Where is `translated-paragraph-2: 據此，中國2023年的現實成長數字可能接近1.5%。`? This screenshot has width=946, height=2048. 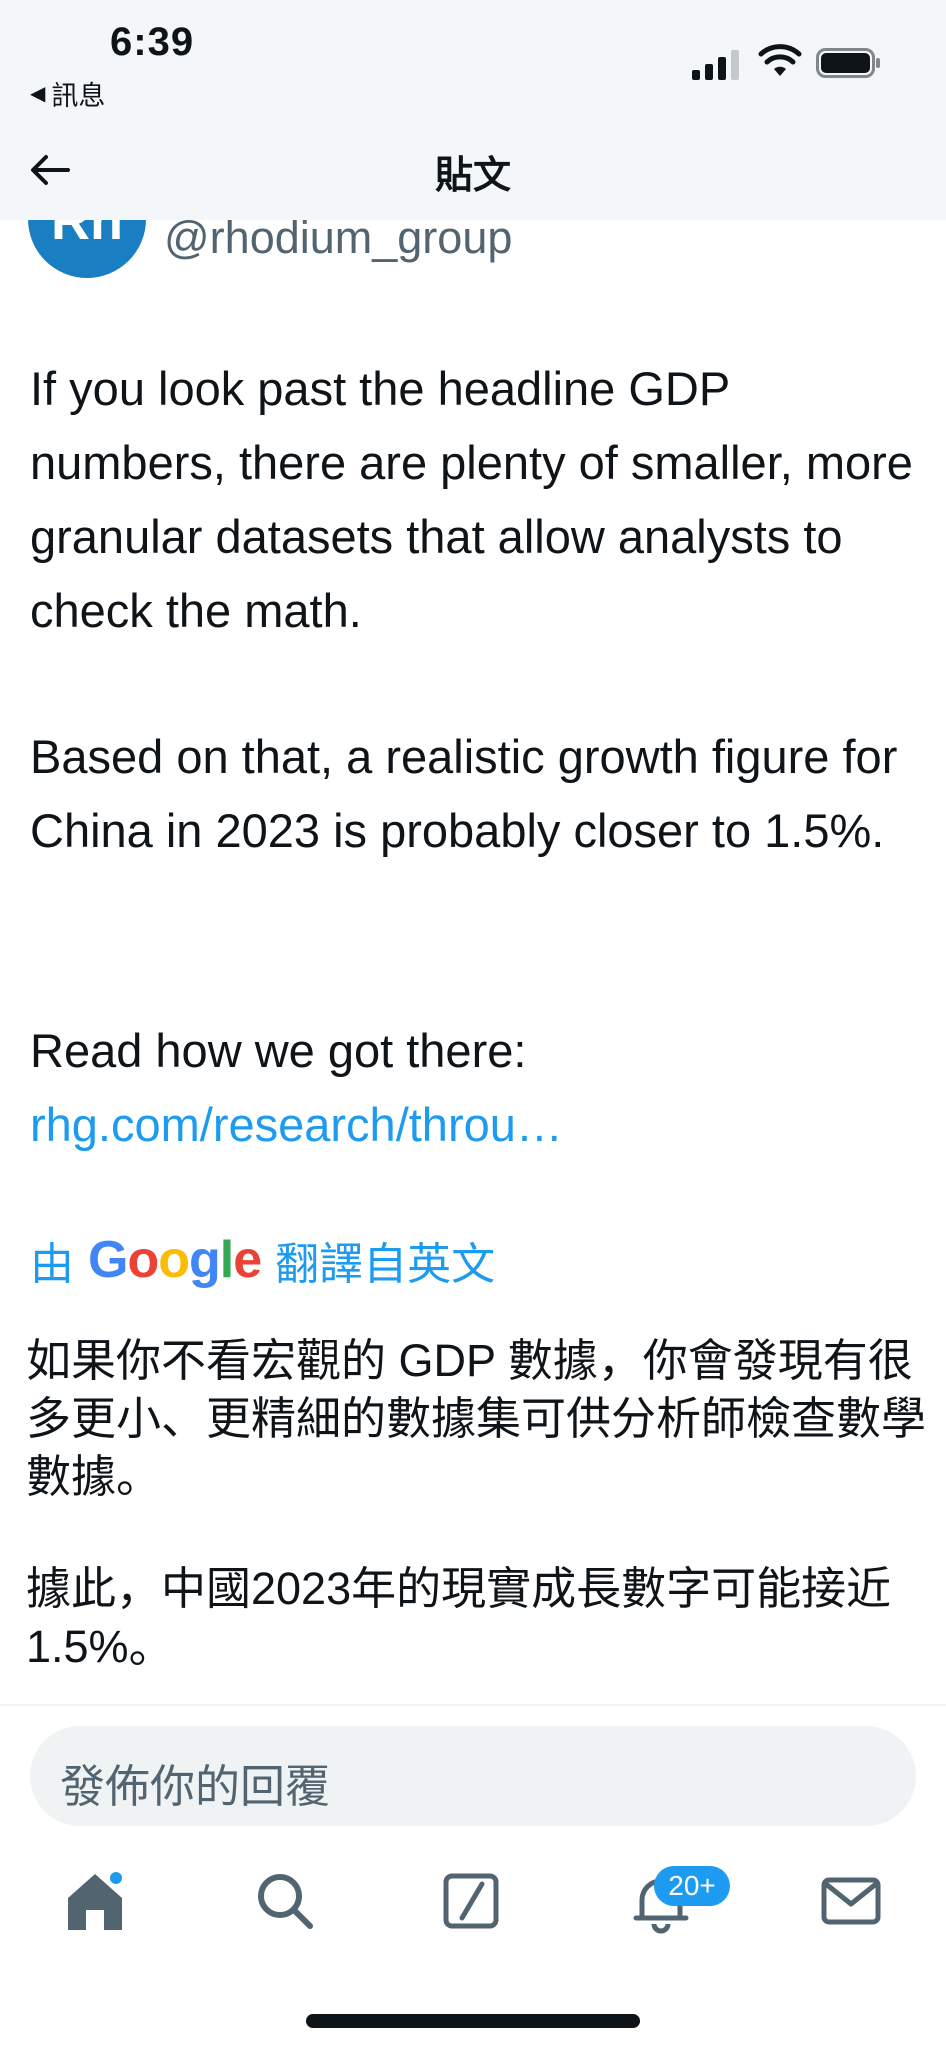 translated-paragraph-2: 據此，中國2023年的現實成長數字可能接近1.5%。 is located at coordinates (459, 1617).